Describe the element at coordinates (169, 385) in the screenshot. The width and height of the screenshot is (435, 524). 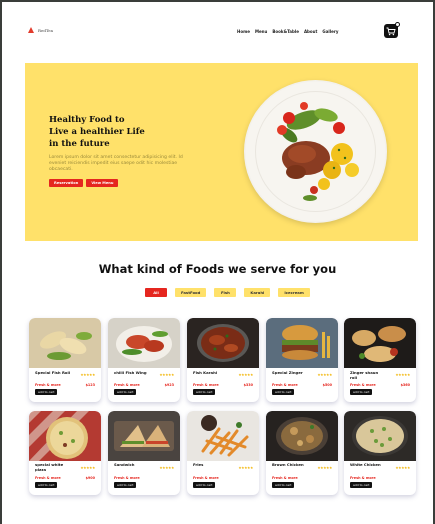
I see `food-price: $923` at that location.